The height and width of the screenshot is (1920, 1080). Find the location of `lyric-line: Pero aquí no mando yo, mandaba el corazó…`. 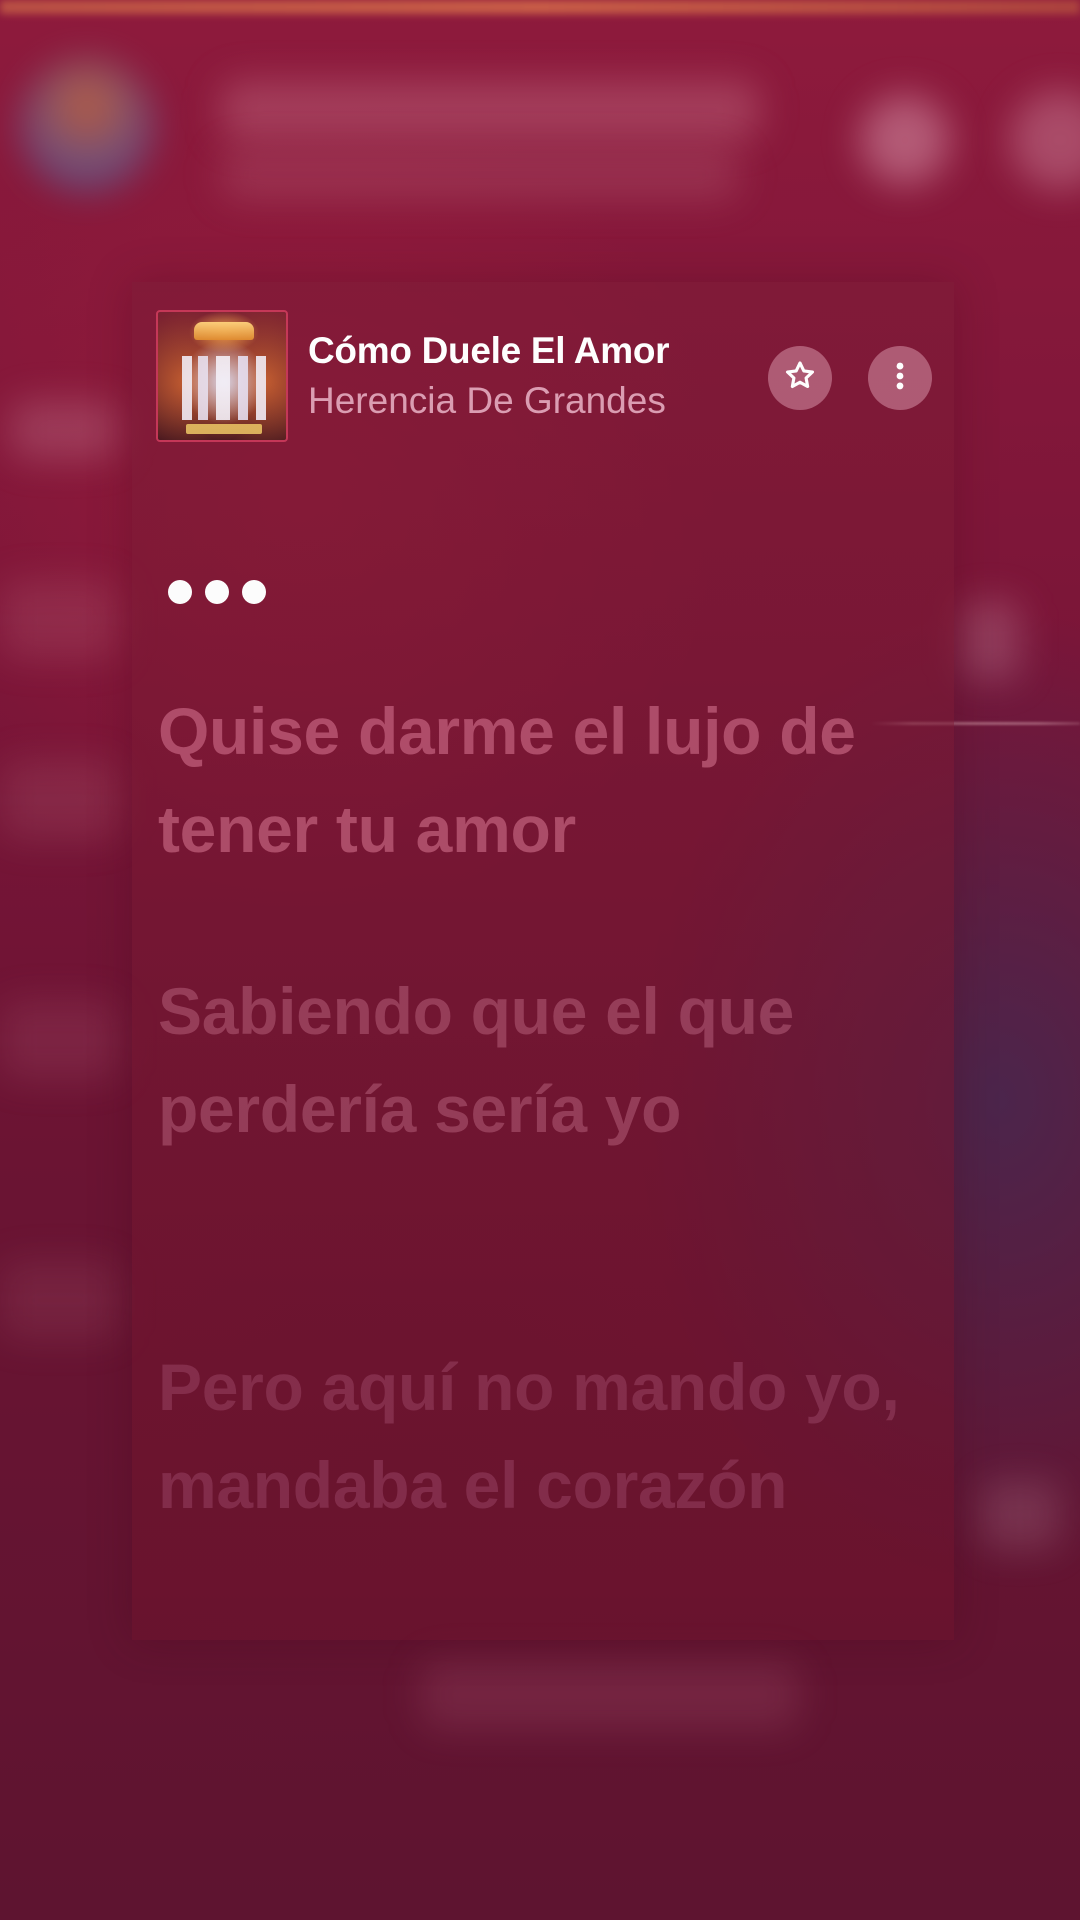

lyric-line: Pero aquí no mando yo, mandaba el corazó… is located at coordinates (538, 1436).